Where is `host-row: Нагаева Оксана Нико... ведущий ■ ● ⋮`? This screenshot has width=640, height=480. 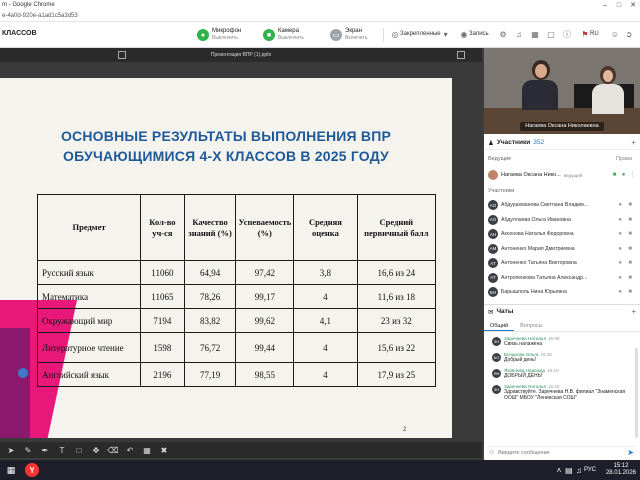 host-row: Нагаева Оксана Нико... ведущий ■ ● ⋮ is located at coordinates (562, 175).